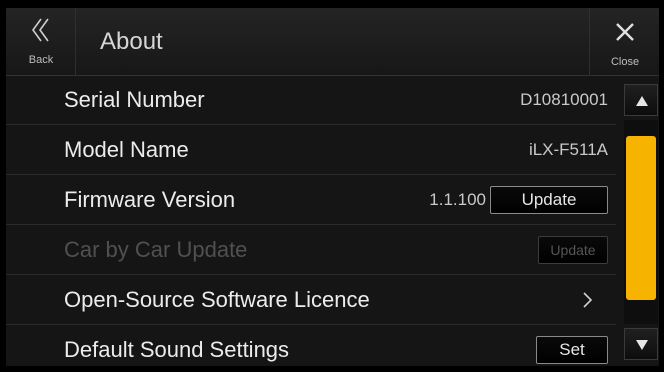  I want to click on row-label: Open-Source Software Licence, so click(217, 299).